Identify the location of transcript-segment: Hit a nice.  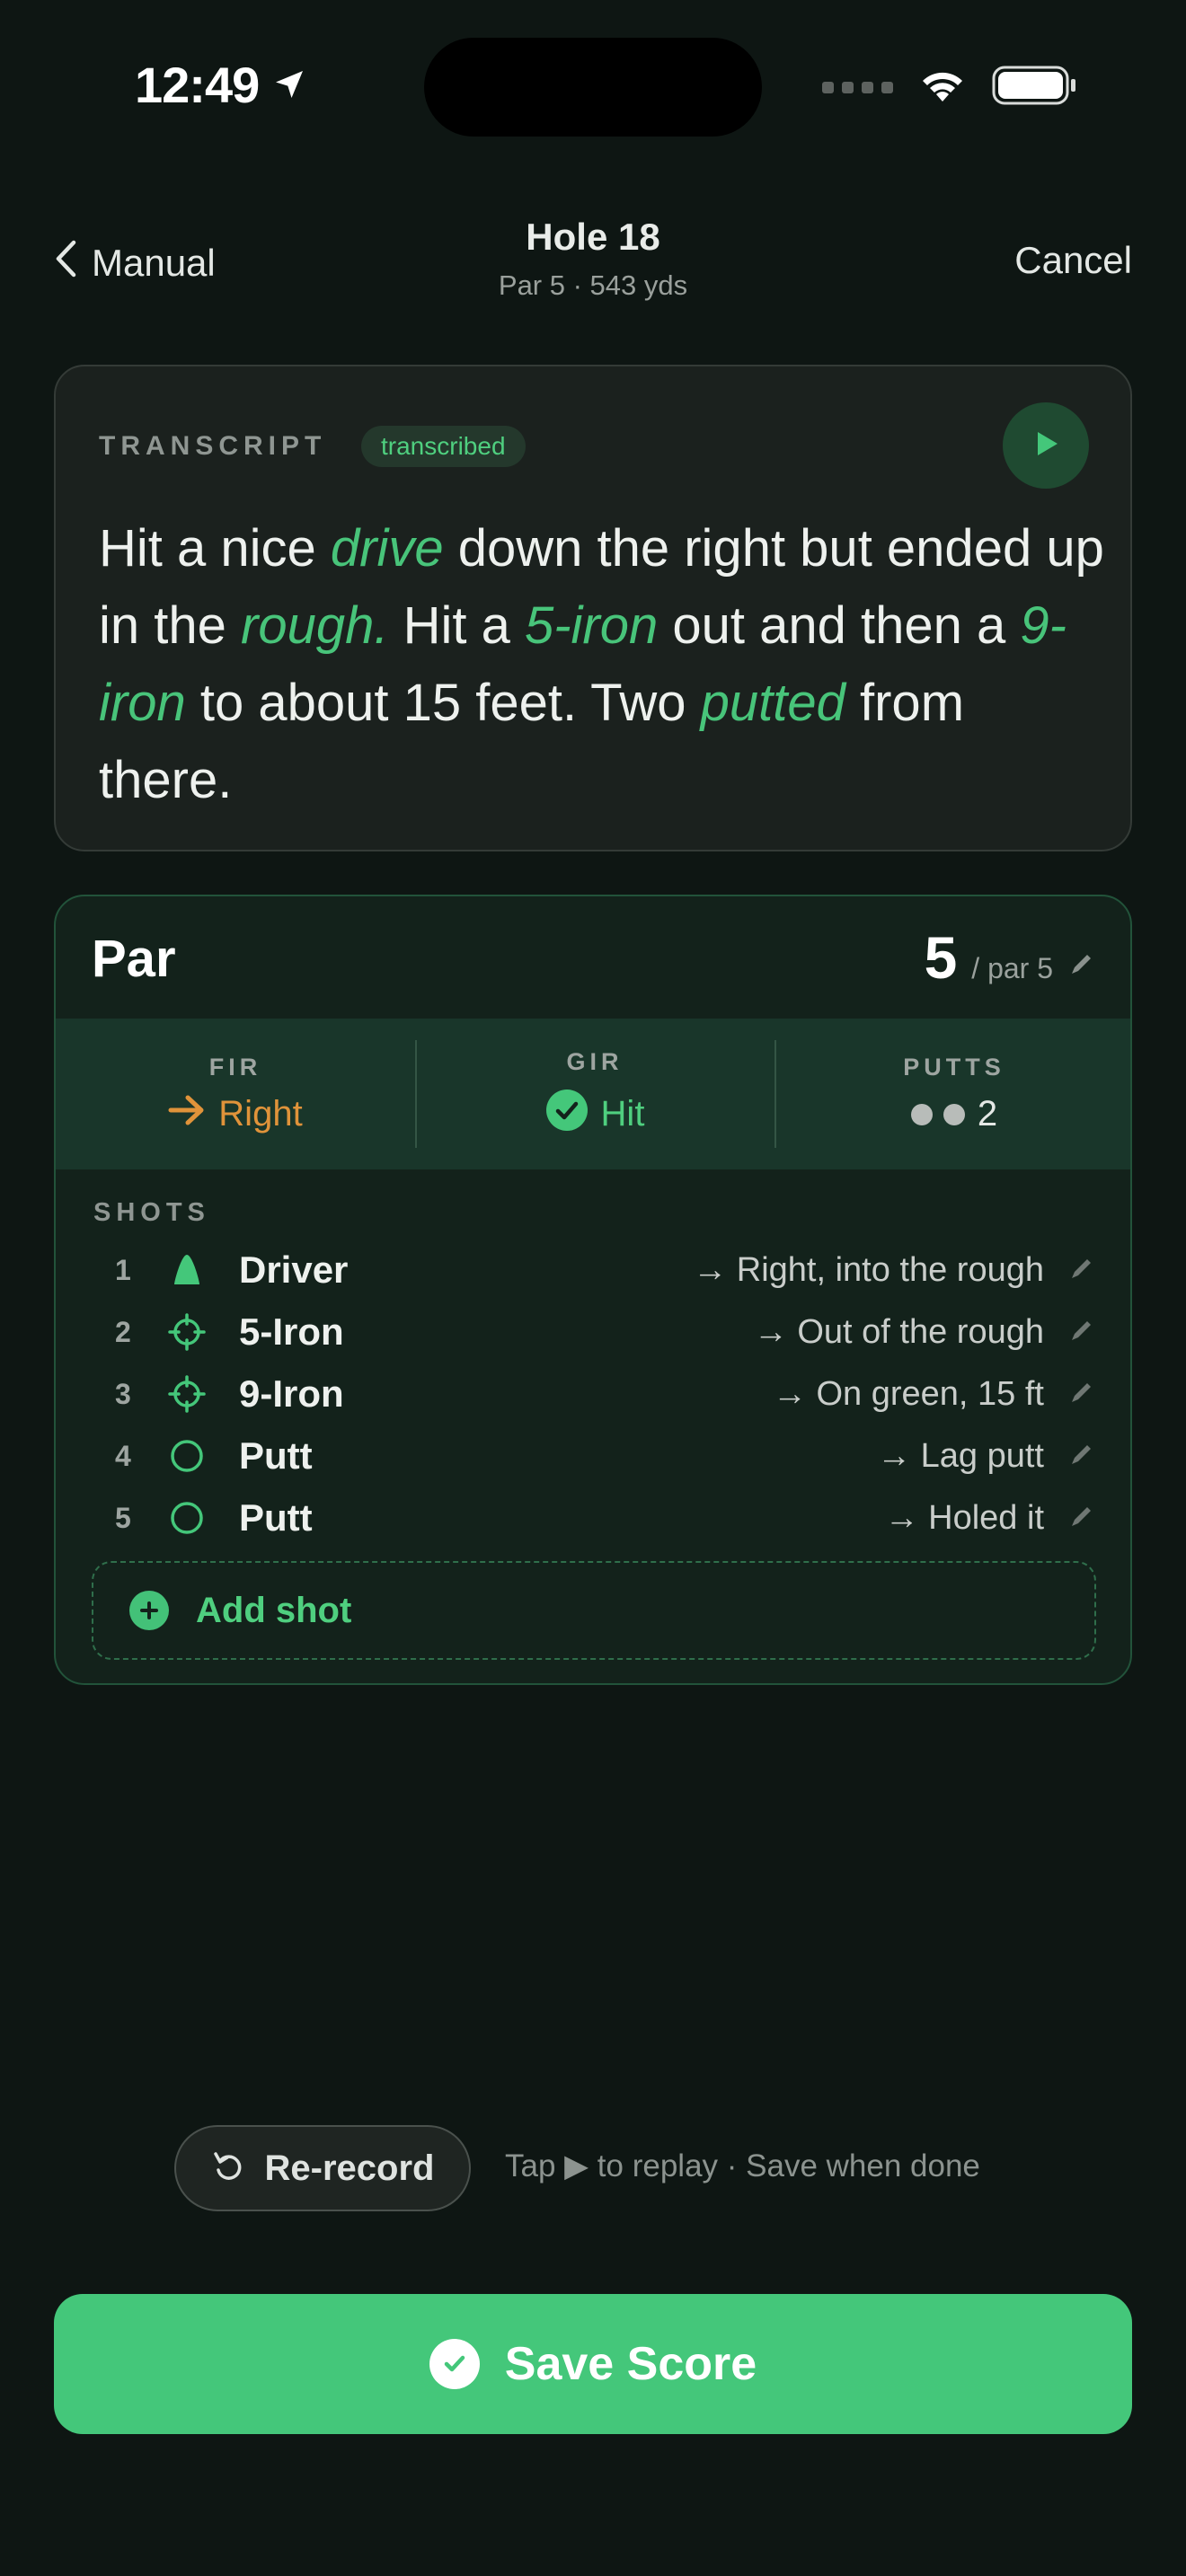
(215, 548).